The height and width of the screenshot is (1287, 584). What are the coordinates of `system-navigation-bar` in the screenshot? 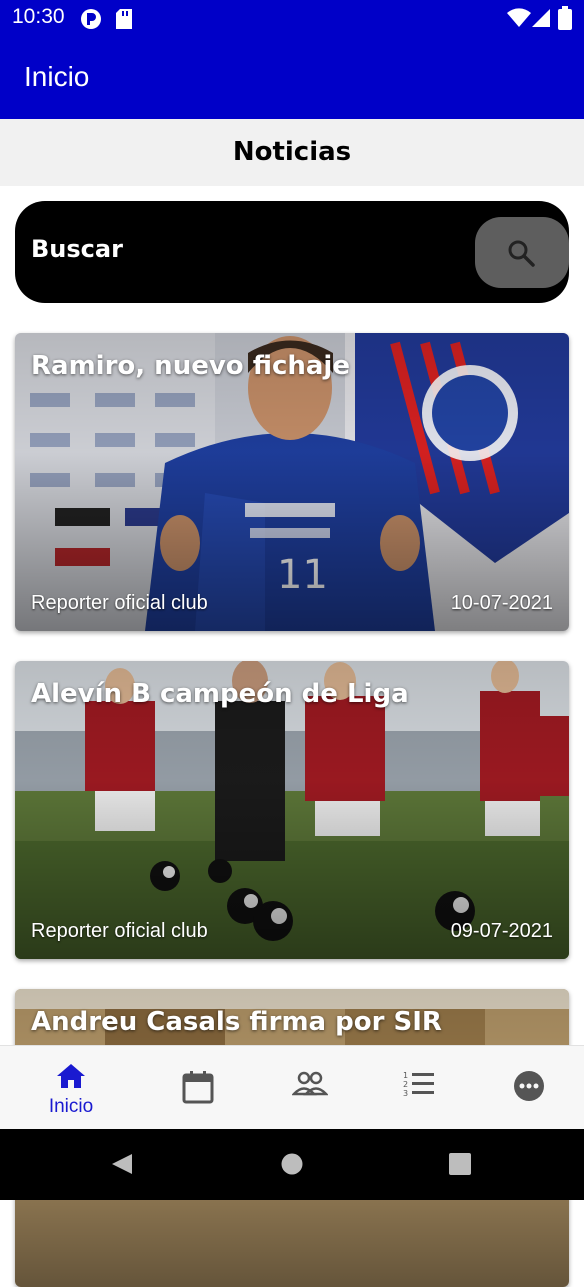 It's located at (292, 1164).